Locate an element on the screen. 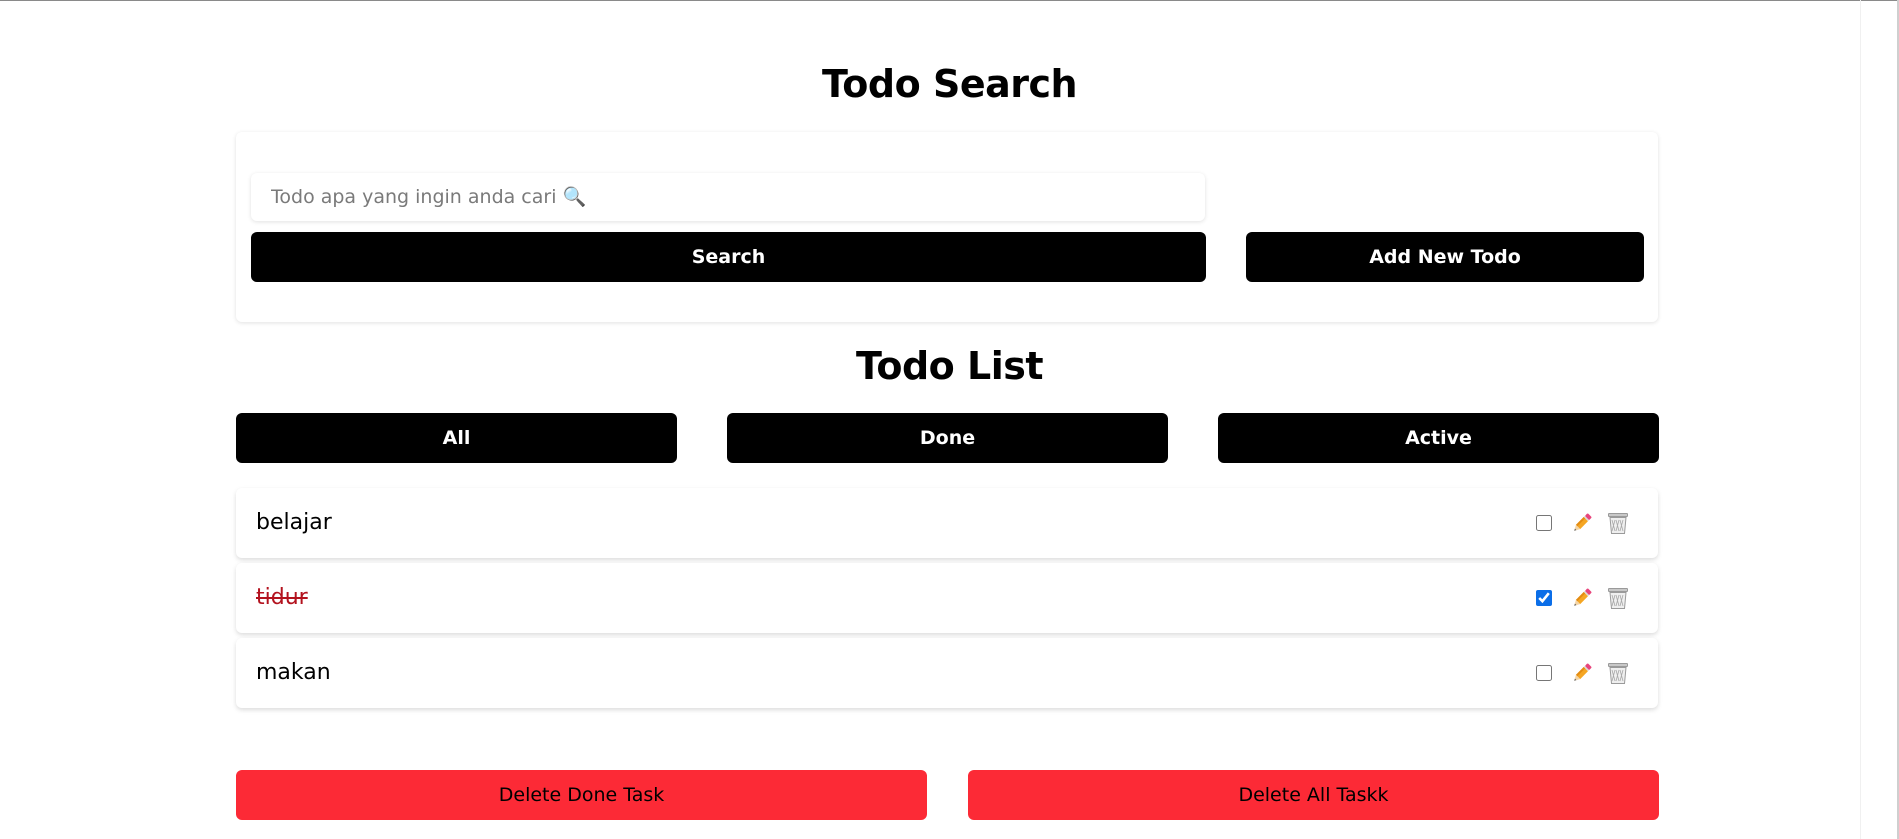  todo-text-done: tidur is located at coordinates (282, 597).